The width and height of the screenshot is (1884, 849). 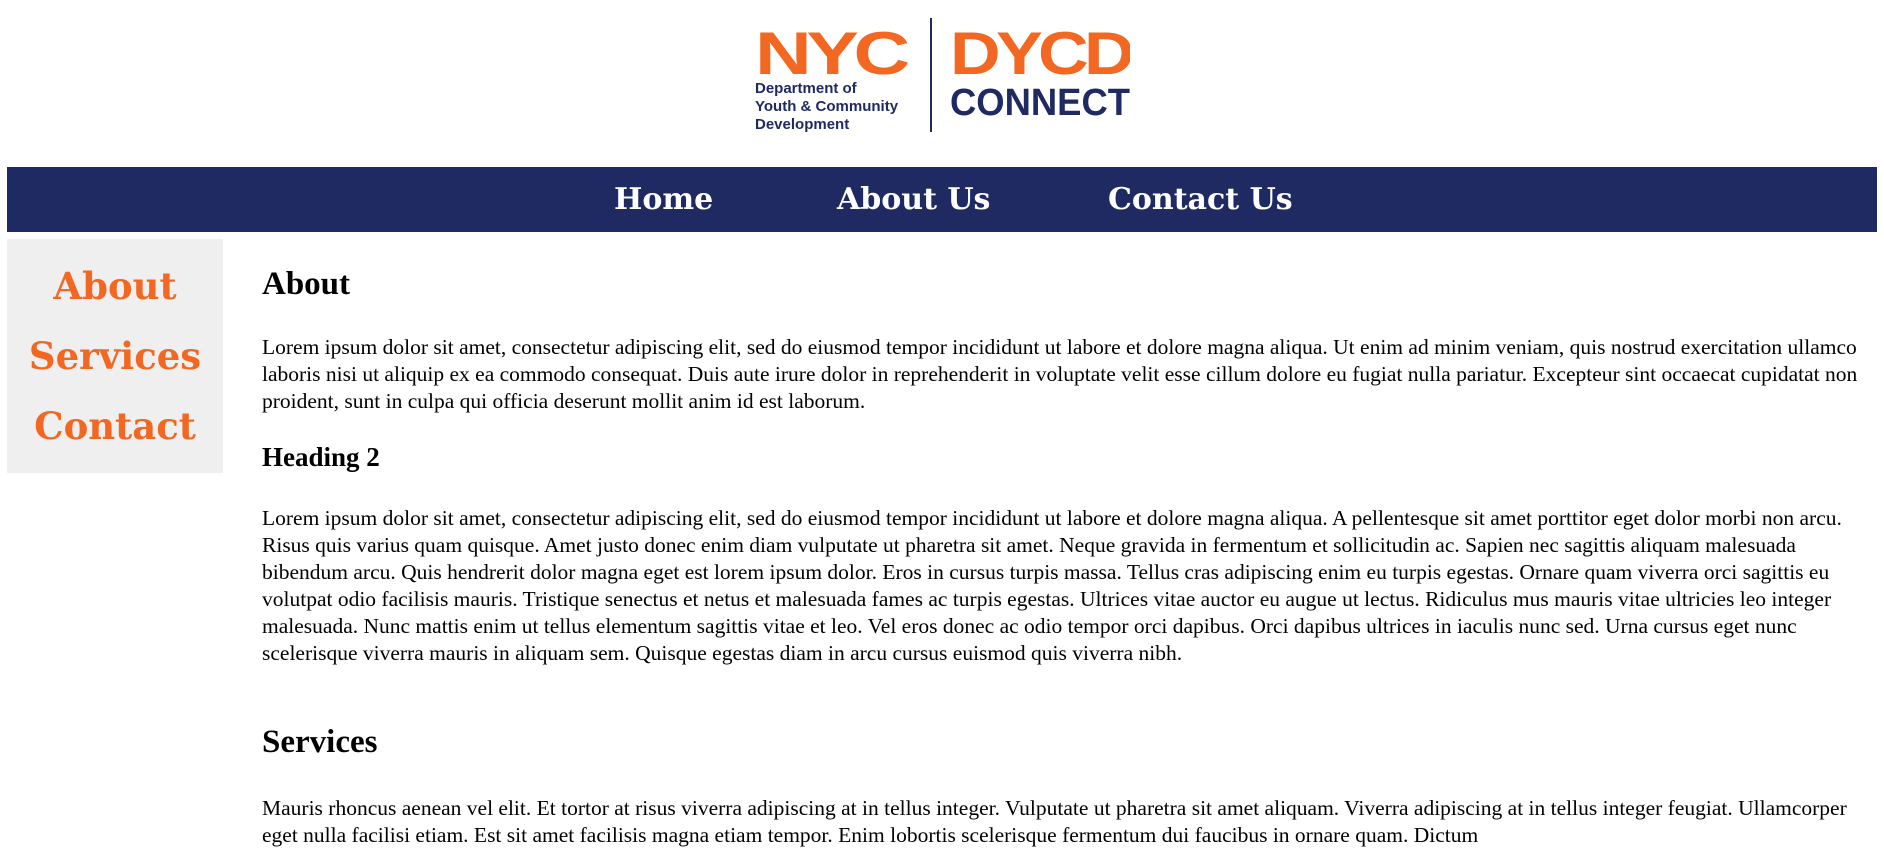 What do you see at coordinates (1040, 103) in the screenshot?
I see `logo-connect-text: CONNECT` at bounding box center [1040, 103].